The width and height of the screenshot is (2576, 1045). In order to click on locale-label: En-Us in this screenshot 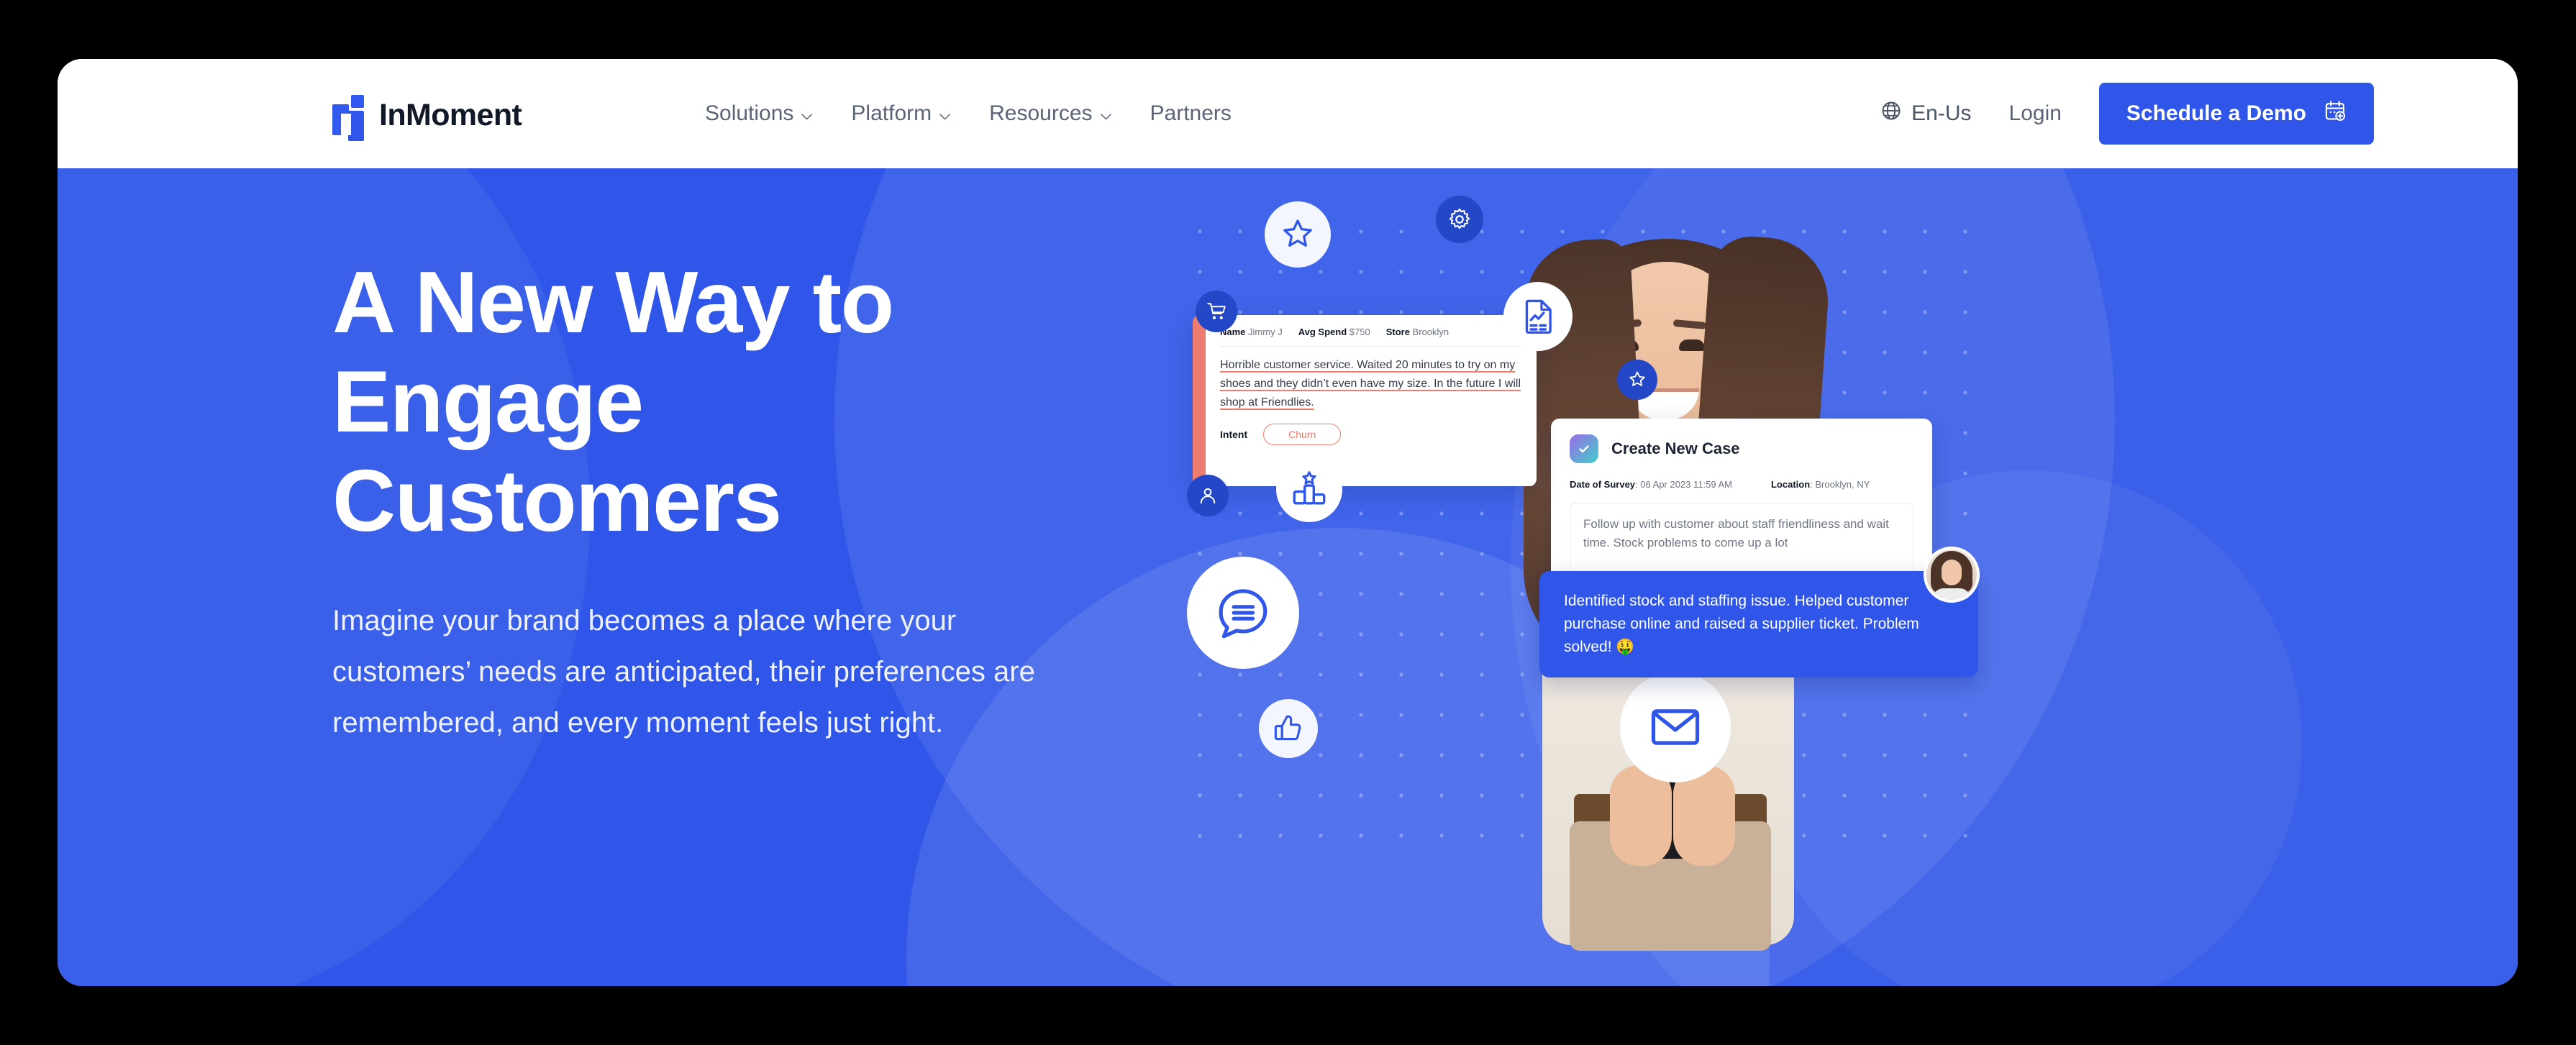, I will do `click(1941, 113)`.